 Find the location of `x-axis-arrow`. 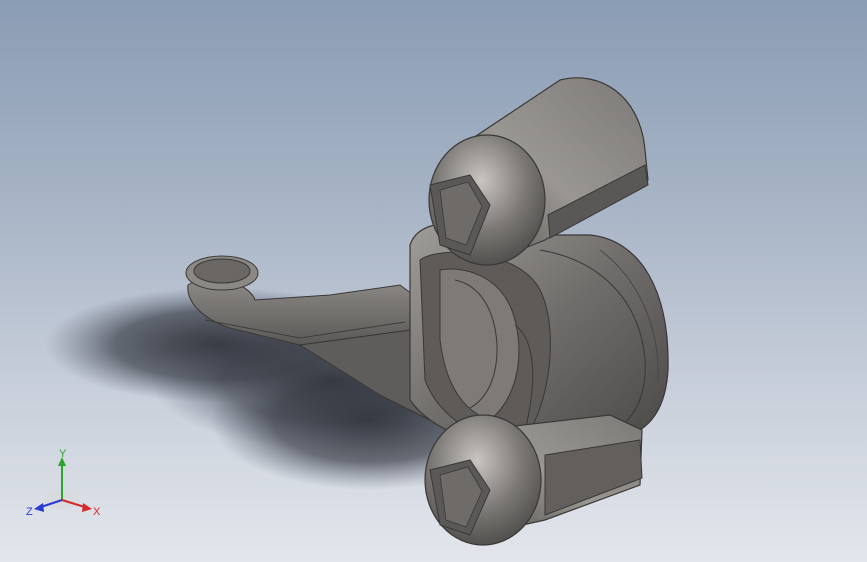

x-axis-arrow is located at coordinates (87, 507).